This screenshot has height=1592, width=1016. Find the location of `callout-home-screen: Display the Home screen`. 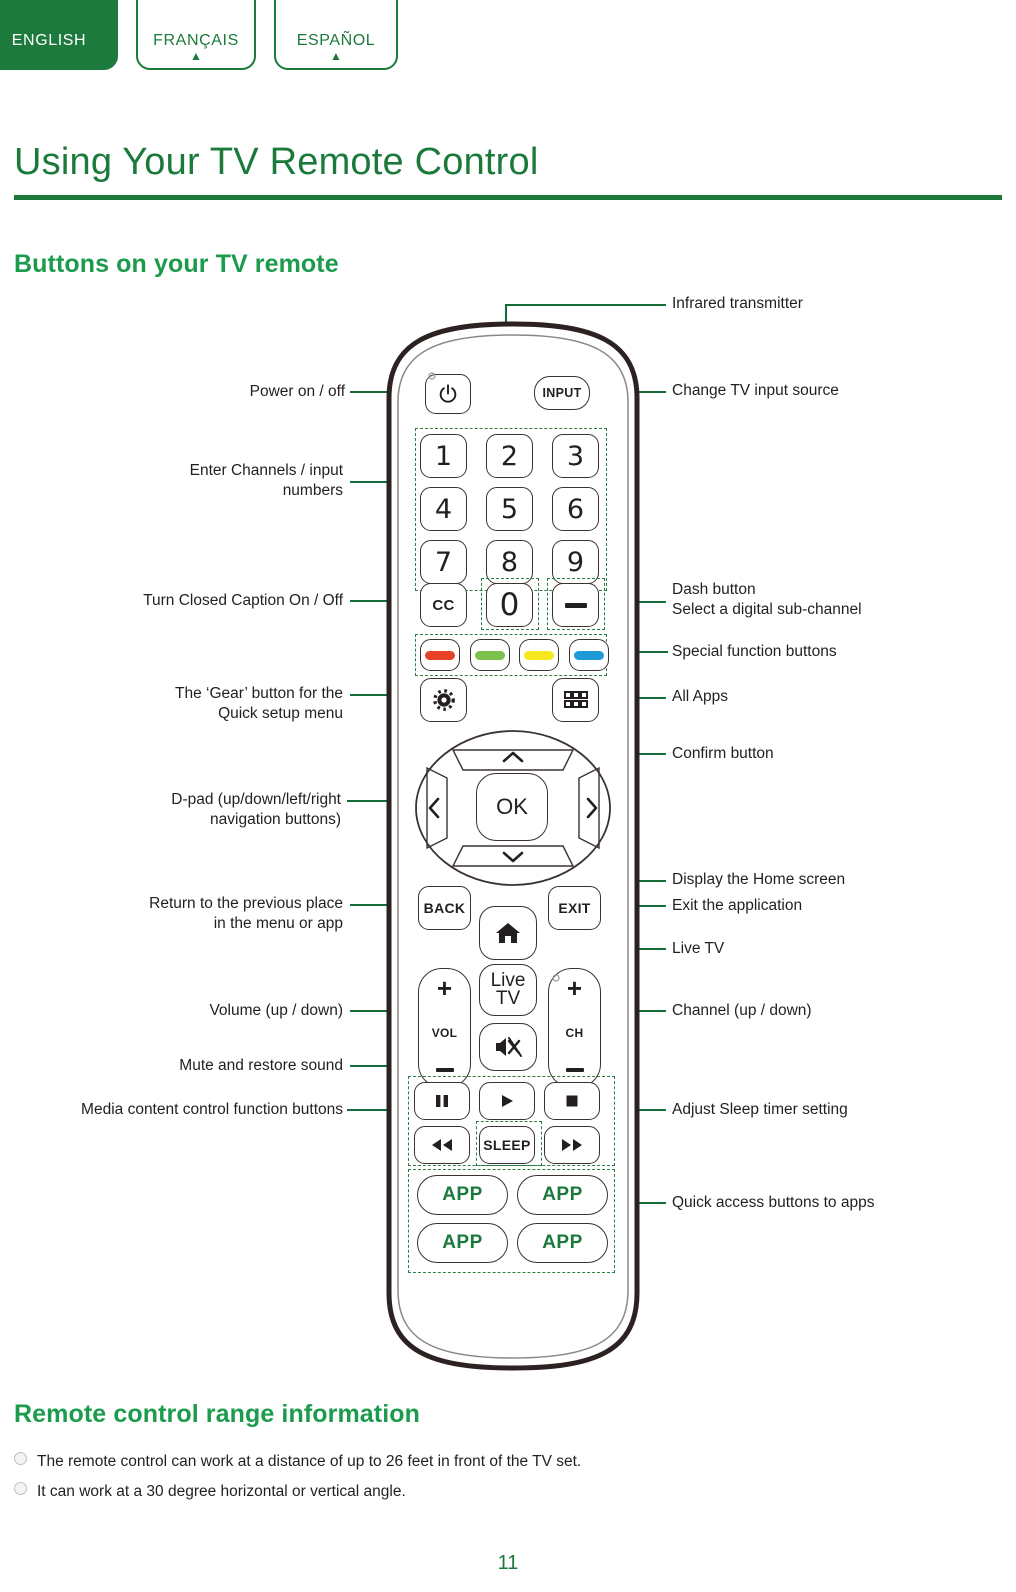

callout-home-screen: Display the Home screen is located at coordinates (759, 879).